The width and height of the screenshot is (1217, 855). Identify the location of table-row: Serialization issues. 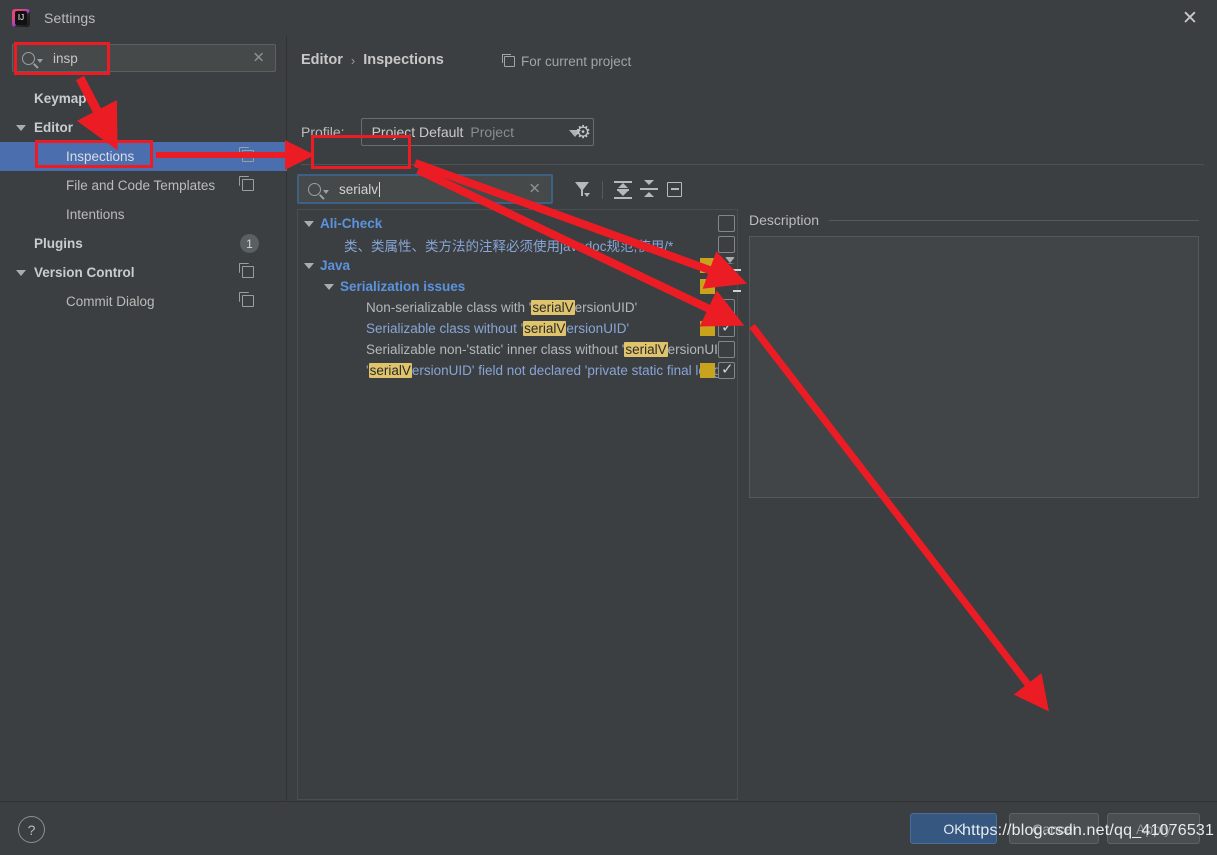
(519, 286).